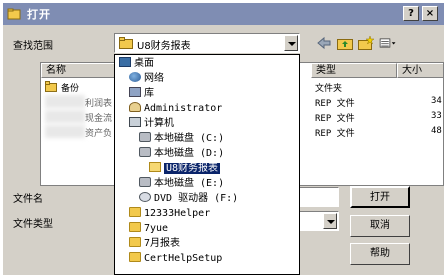 Image resolution: width=447 pixels, height=275 pixels. I want to click on file-size: 34, so click(436, 101).